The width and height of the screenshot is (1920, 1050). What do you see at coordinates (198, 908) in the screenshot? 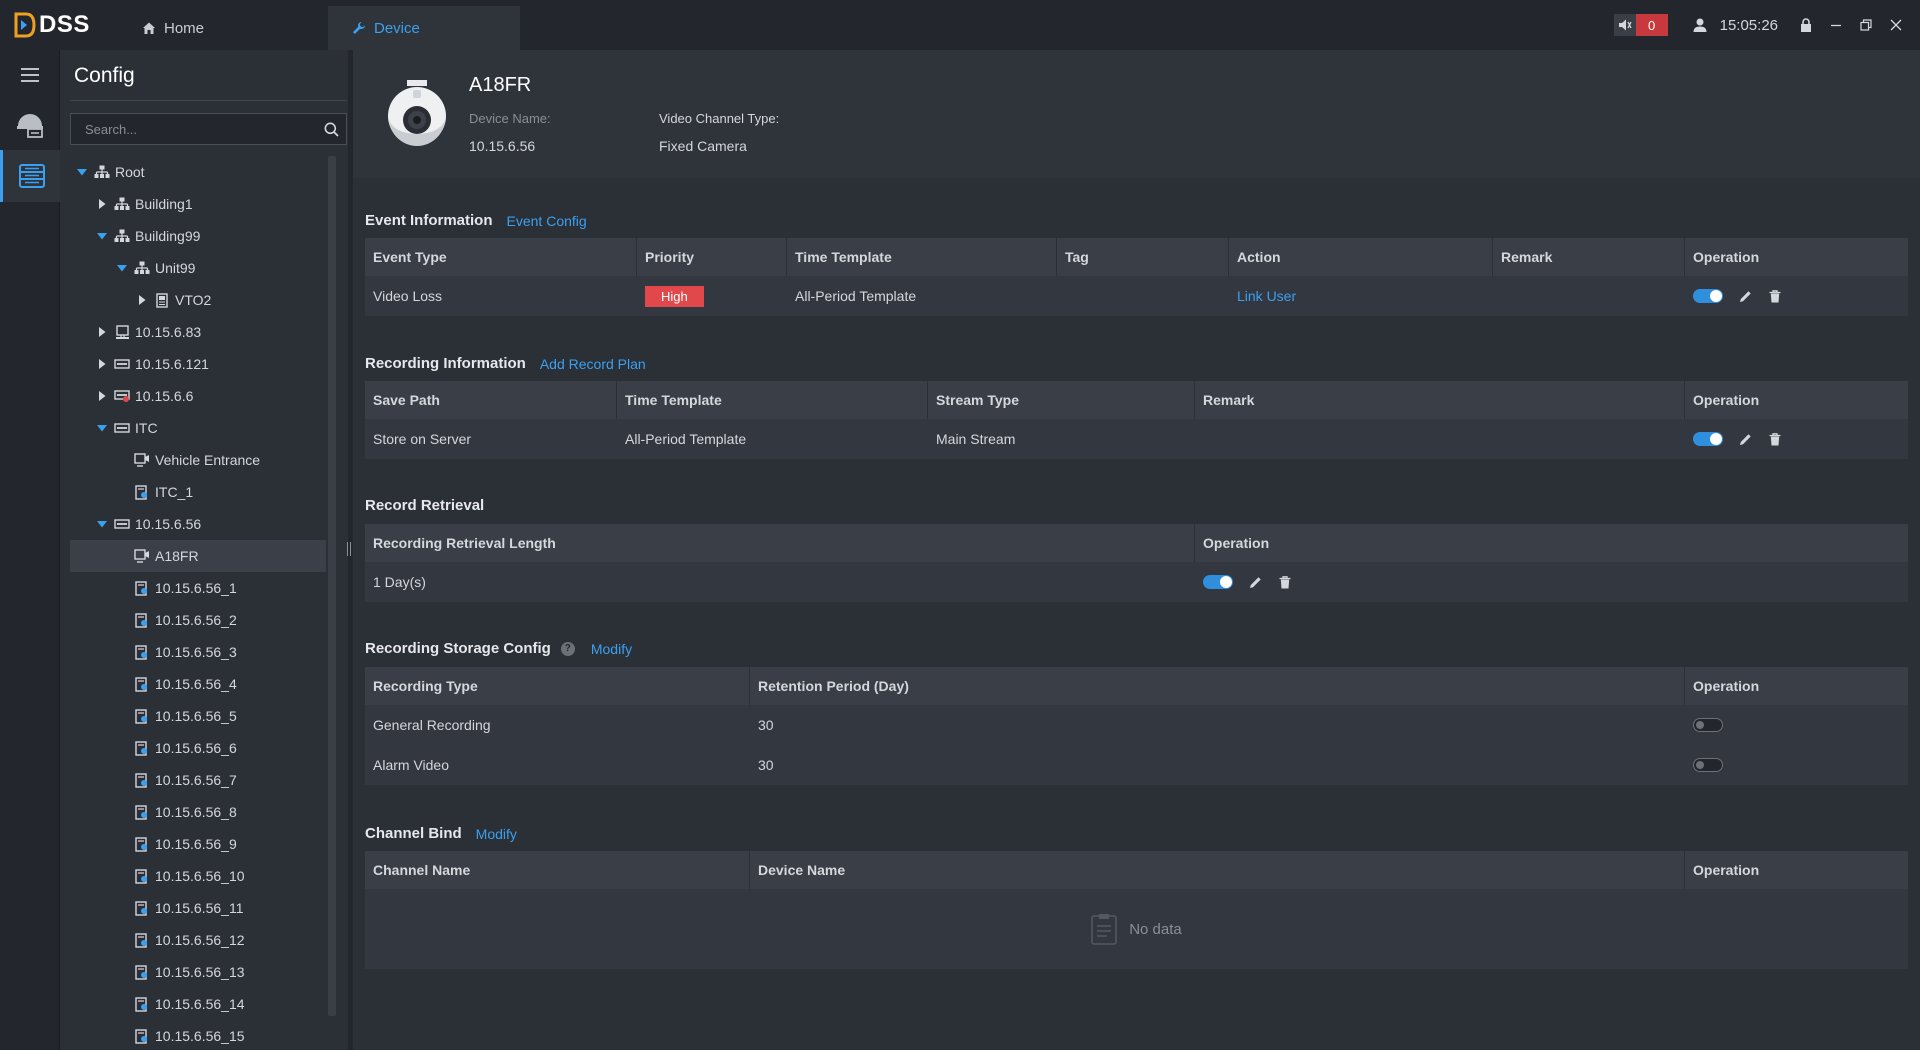
I see `tree-node: 10.15.6.56_11` at bounding box center [198, 908].